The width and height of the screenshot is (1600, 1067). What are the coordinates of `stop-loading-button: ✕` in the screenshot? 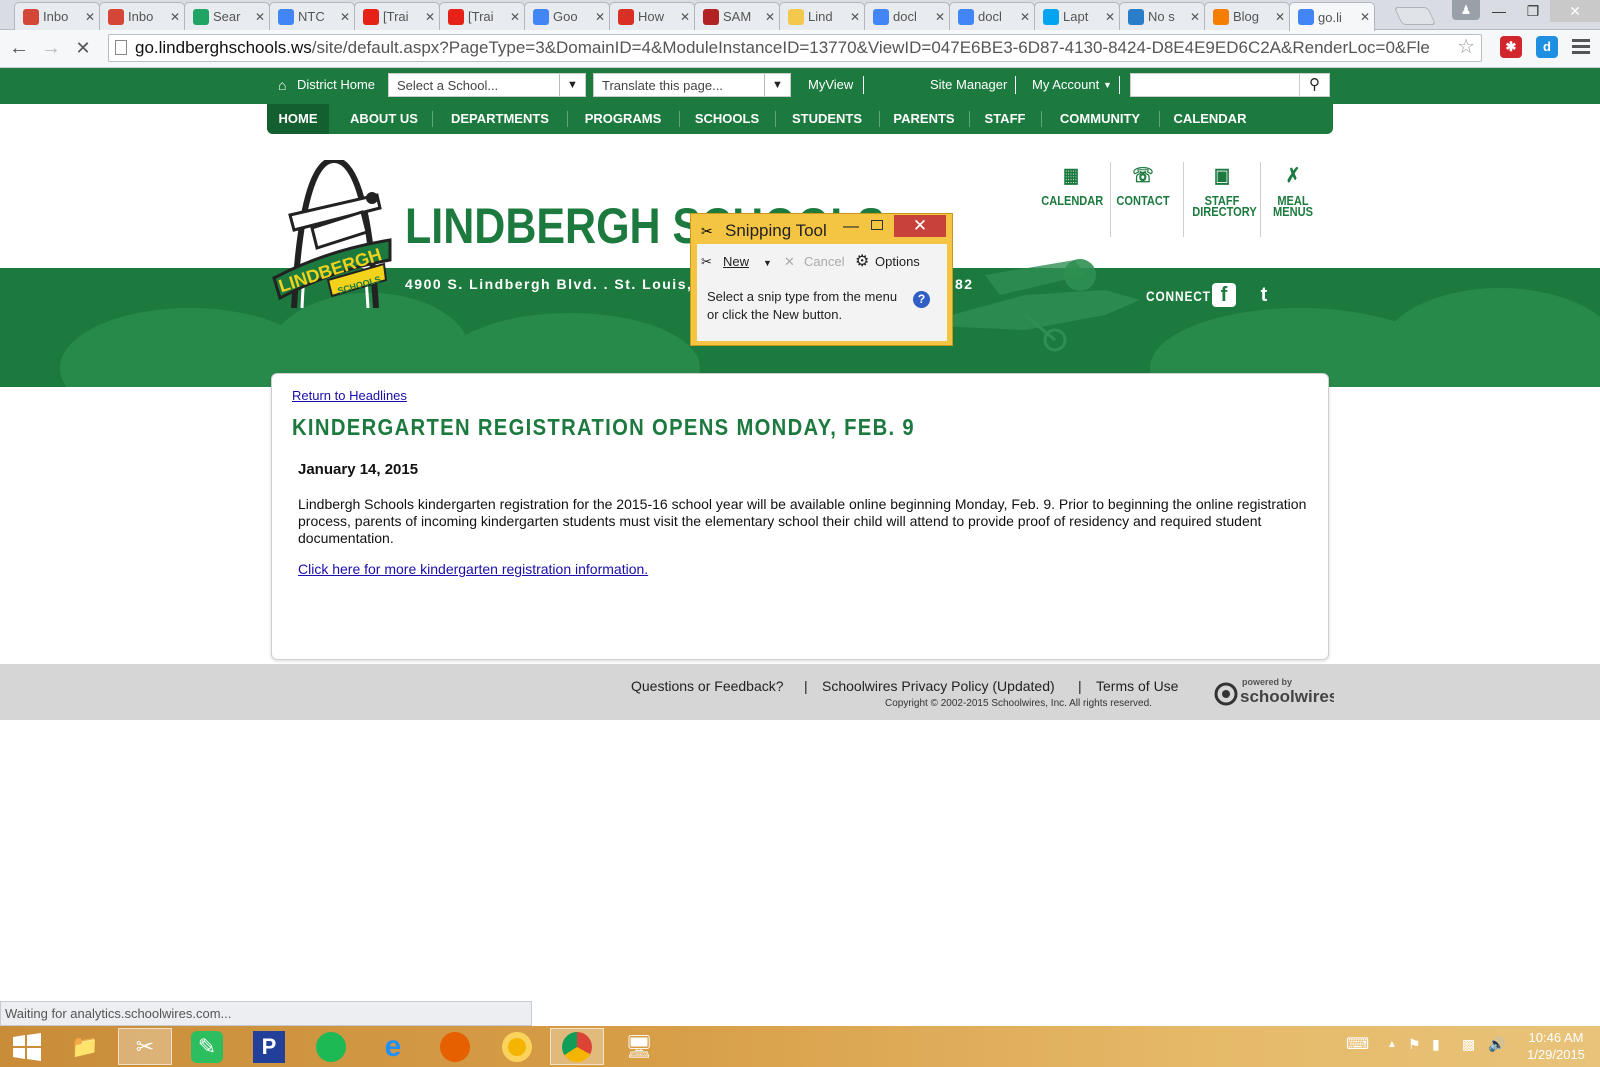 It's located at (83, 48).